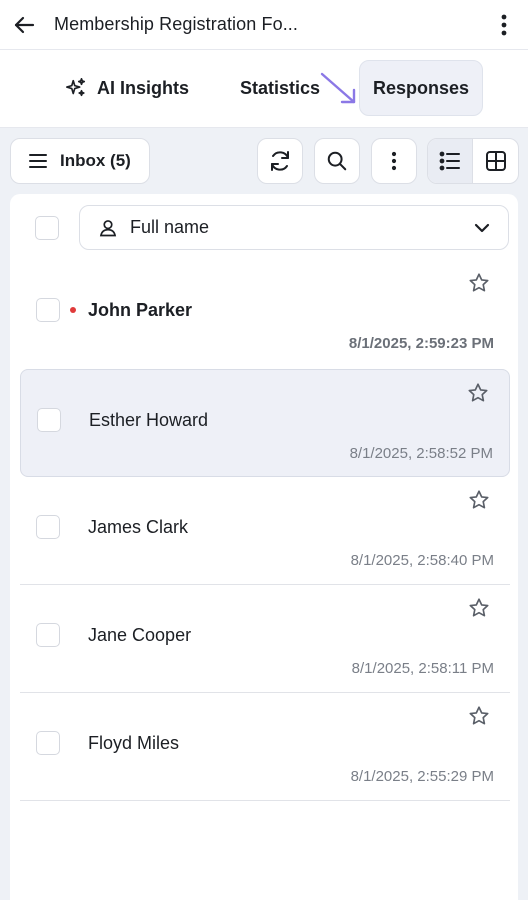 This screenshot has width=528, height=900. What do you see at coordinates (482, 228) in the screenshot?
I see `chevron-down-icon` at bounding box center [482, 228].